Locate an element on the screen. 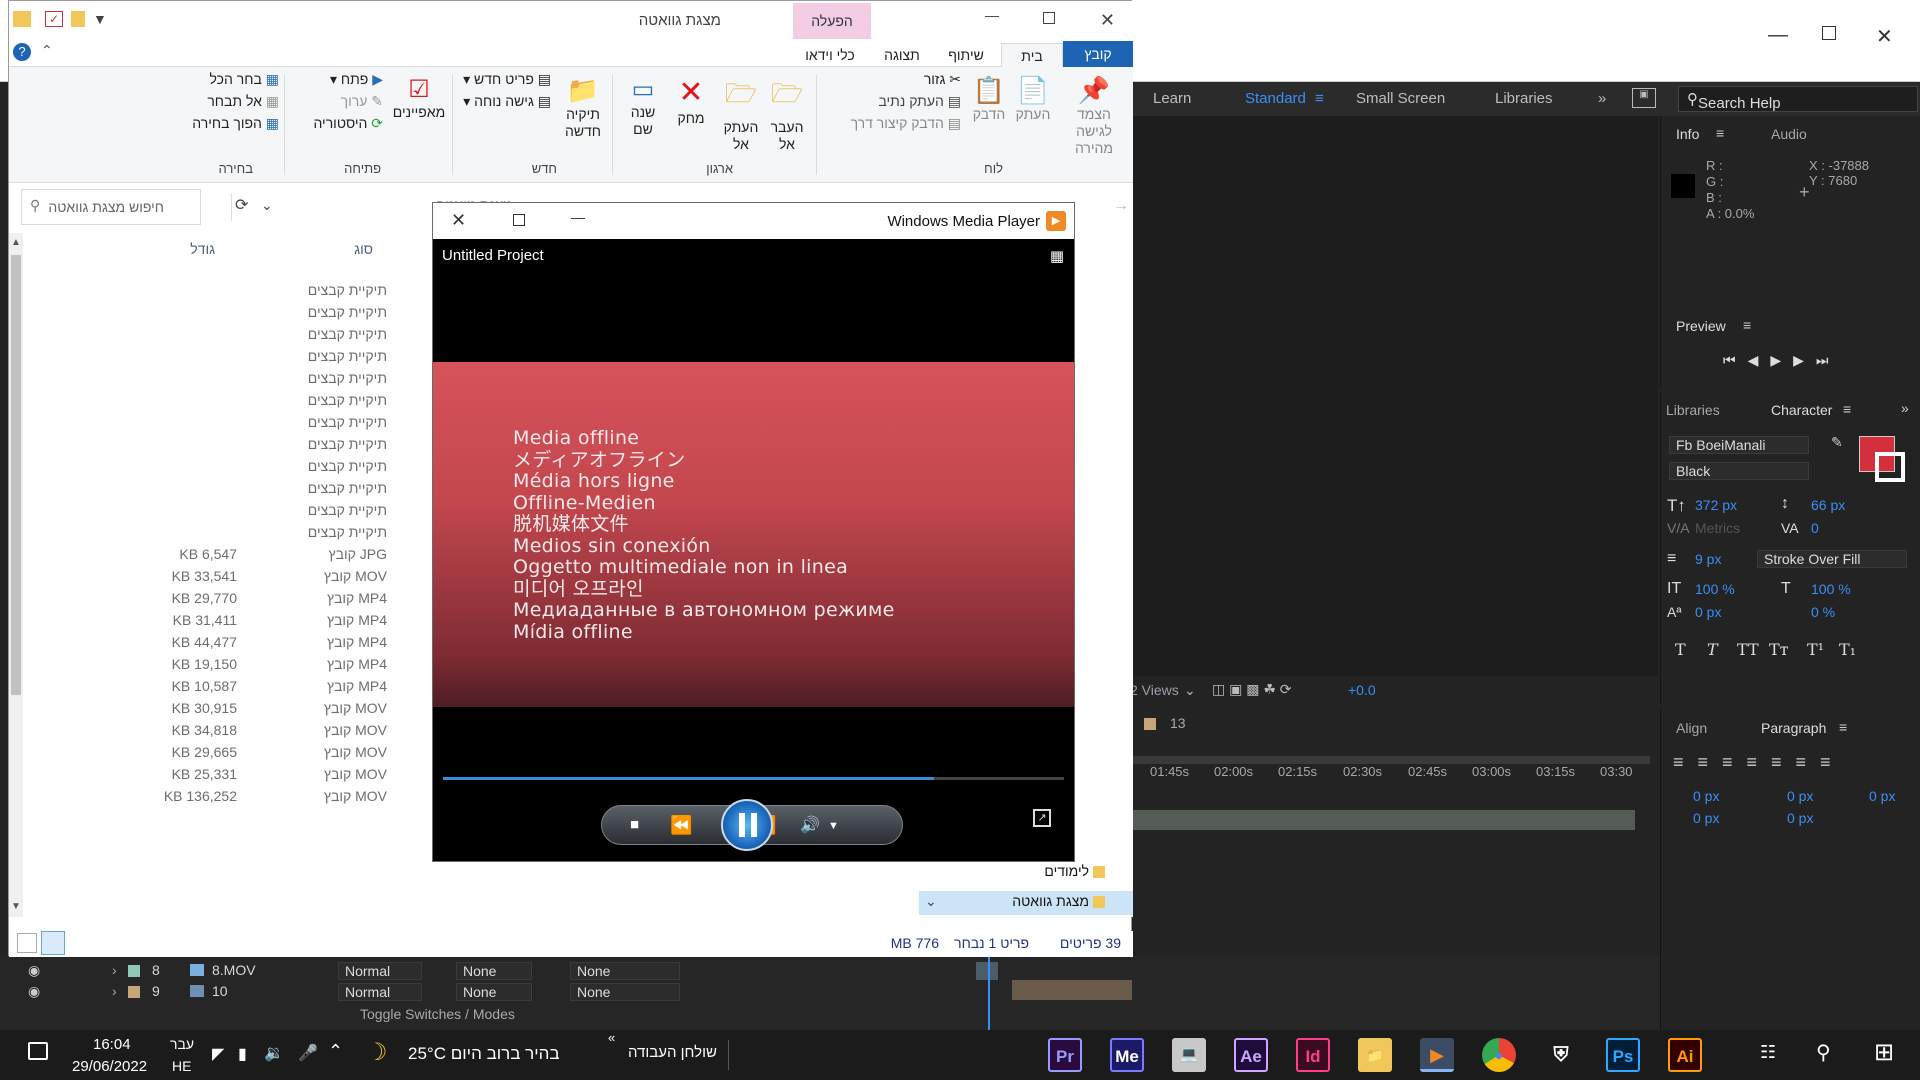 This screenshot has width=1920, height=1080. blend-mode-select: Normal is located at coordinates (380, 971).